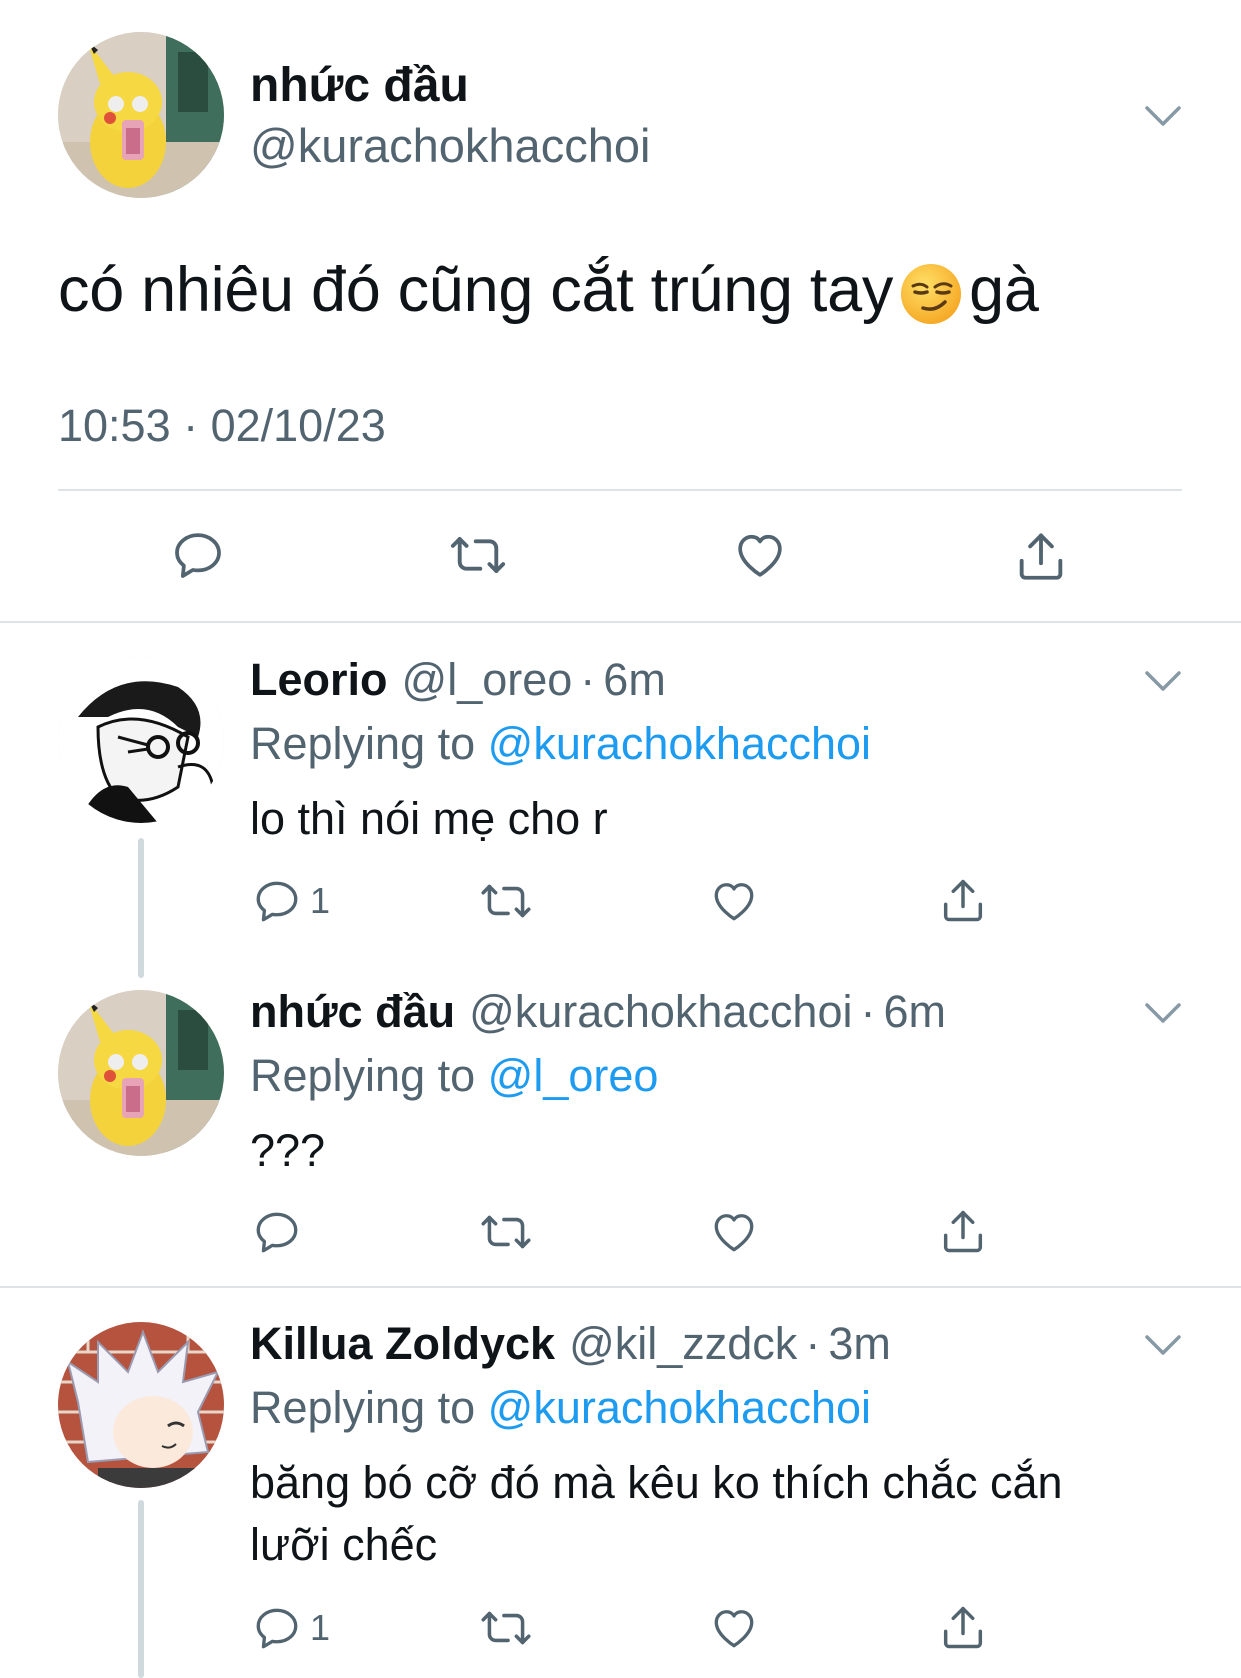  What do you see at coordinates (402, 1344) in the screenshot?
I see `reply-author-name: Killua Zoldyck` at bounding box center [402, 1344].